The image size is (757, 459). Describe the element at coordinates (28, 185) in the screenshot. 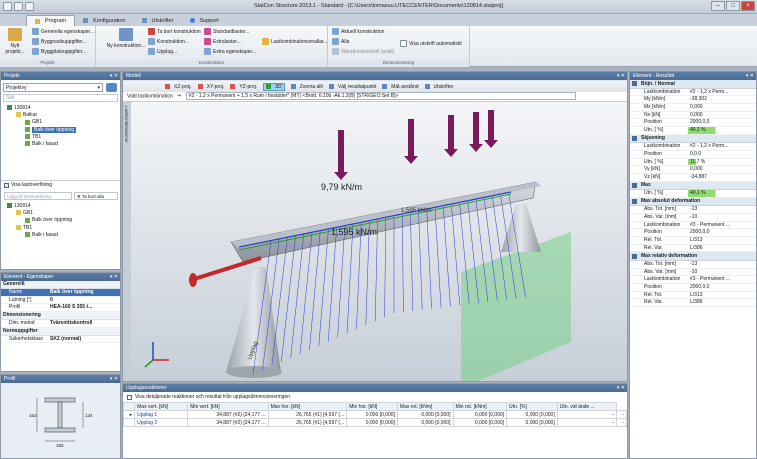

I see `load-transfer-checkbox: ✓ Visa lastöverföring` at that location.